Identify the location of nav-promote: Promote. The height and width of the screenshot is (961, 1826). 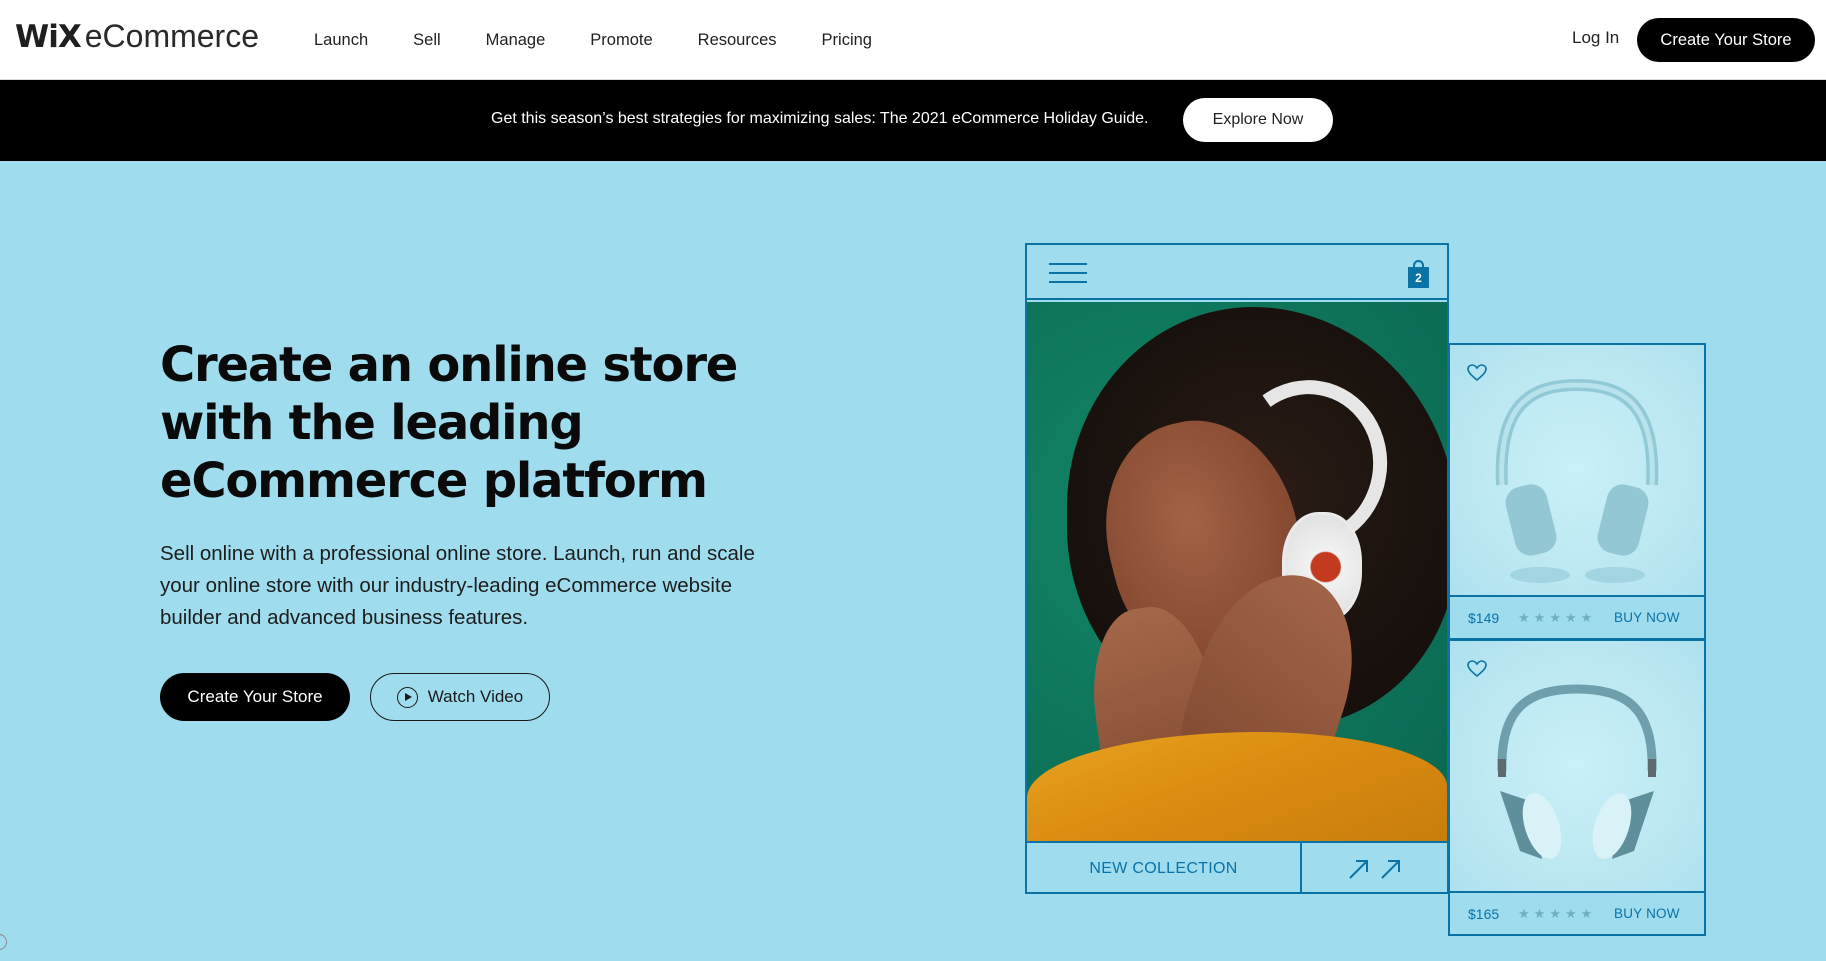
(621, 40).